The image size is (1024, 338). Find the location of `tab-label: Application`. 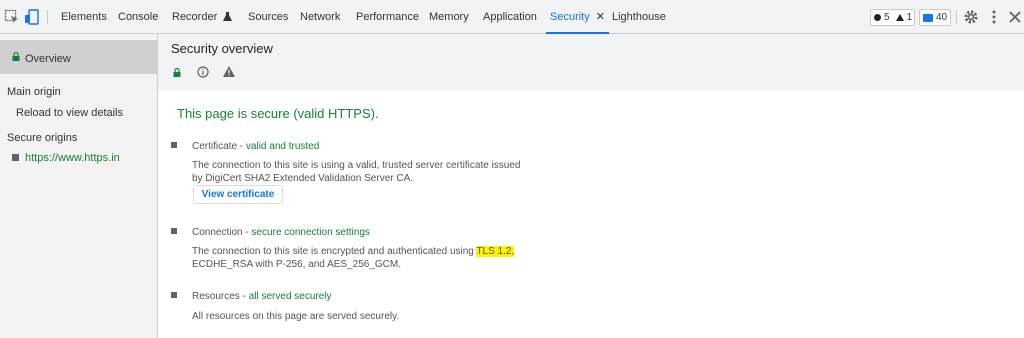

tab-label: Application is located at coordinates (510, 17).